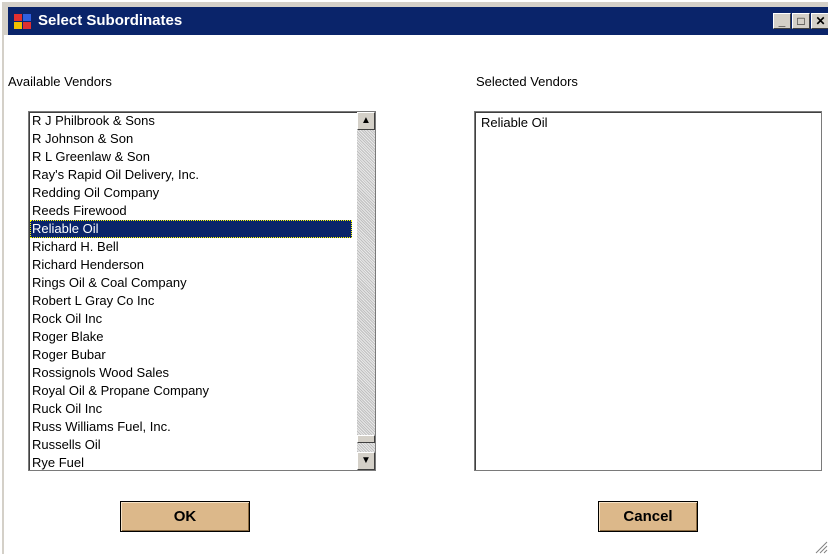 The height and width of the screenshot is (556, 828). What do you see at coordinates (191, 337) in the screenshot?
I see `available-vendor-item: Roger Blake` at bounding box center [191, 337].